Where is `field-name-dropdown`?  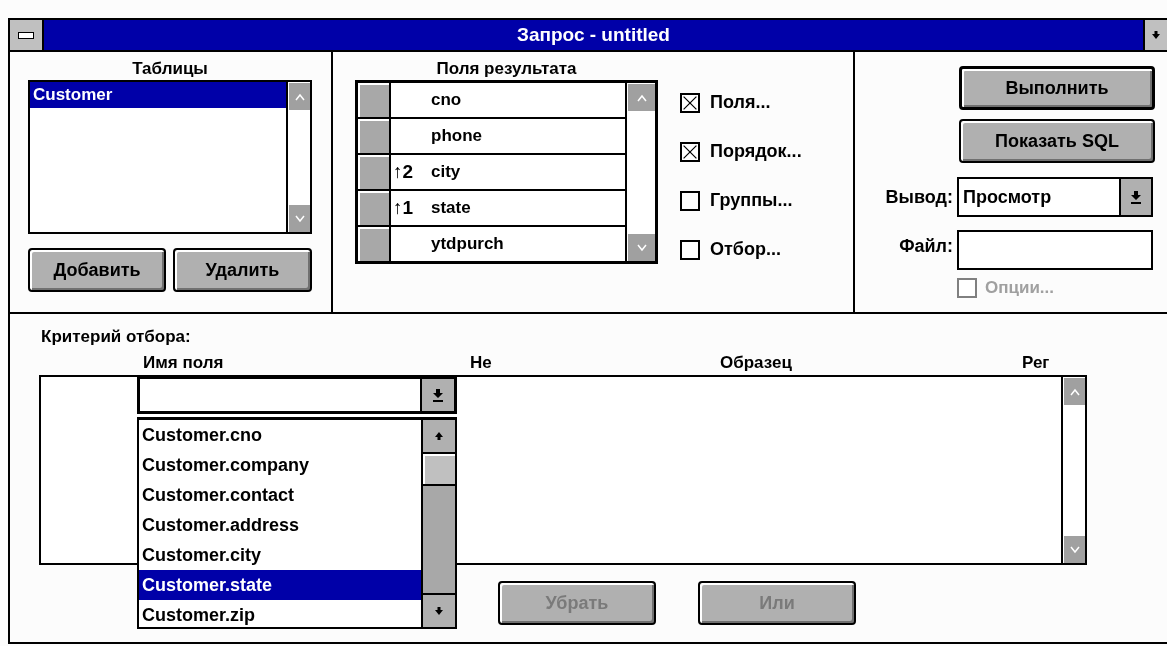 field-name-dropdown is located at coordinates (297, 395).